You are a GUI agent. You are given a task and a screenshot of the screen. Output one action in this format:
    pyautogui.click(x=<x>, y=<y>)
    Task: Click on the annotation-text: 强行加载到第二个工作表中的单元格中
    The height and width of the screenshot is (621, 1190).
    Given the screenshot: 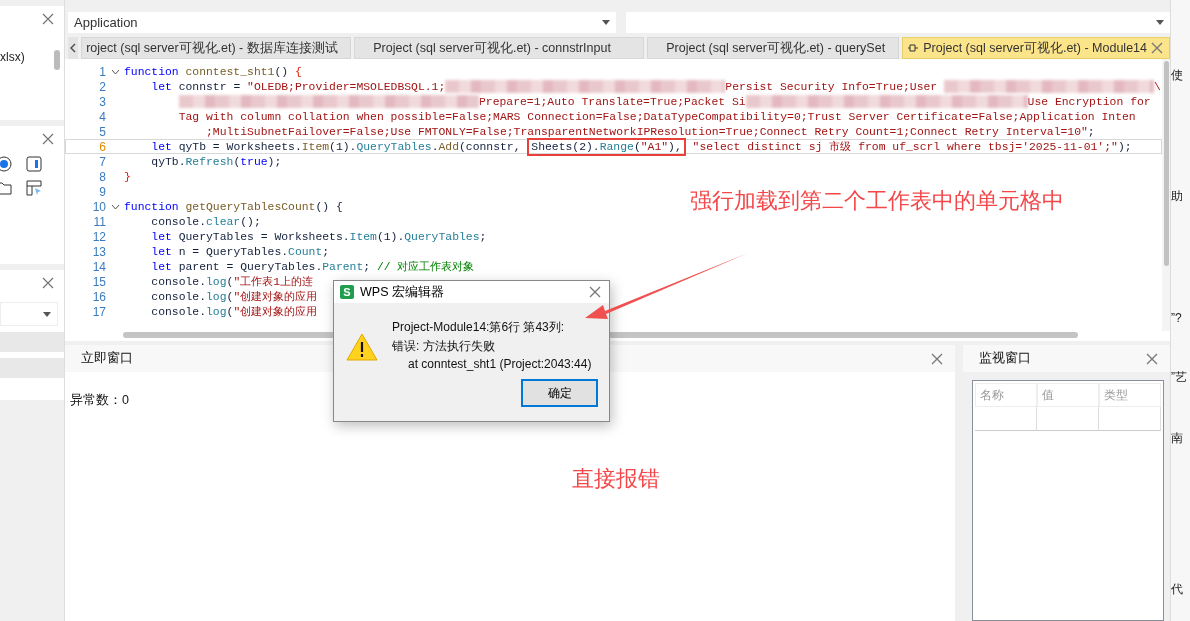 What is the action you would take?
    pyautogui.click(x=877, y=201)
    